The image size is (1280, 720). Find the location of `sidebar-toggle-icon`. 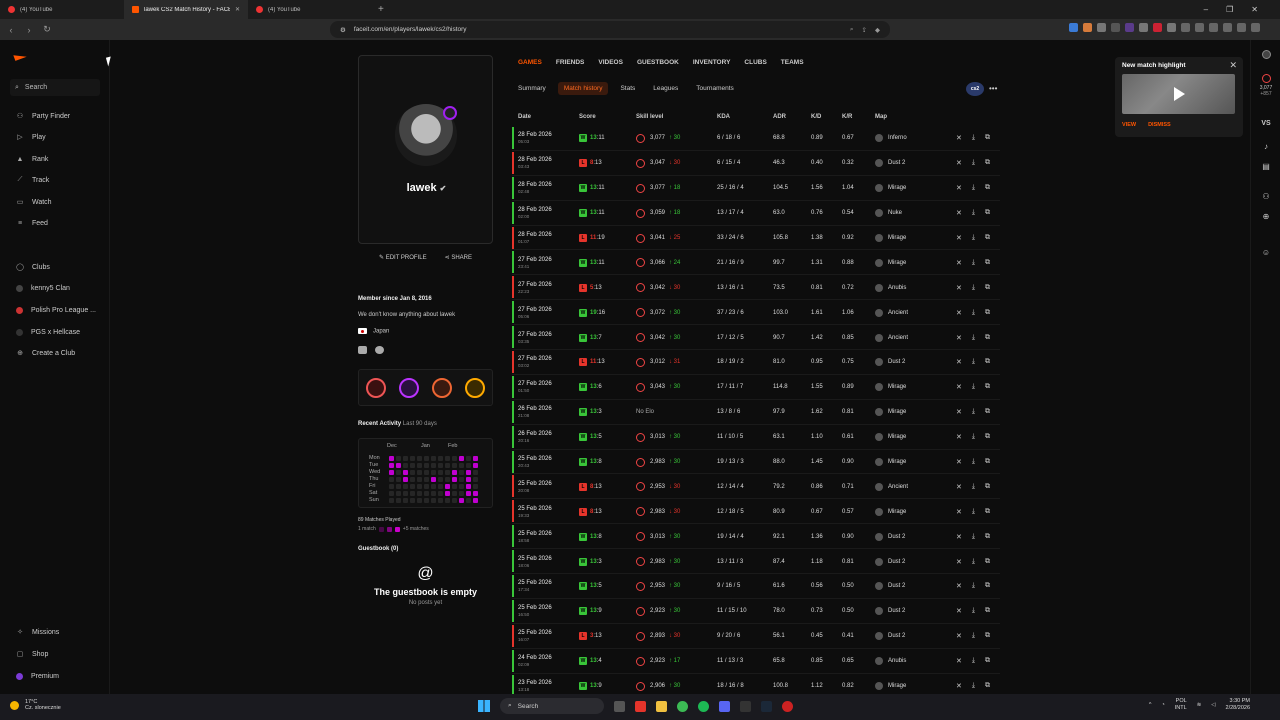

sidebar-toggle-icon is located at coordinates (1213, 27).